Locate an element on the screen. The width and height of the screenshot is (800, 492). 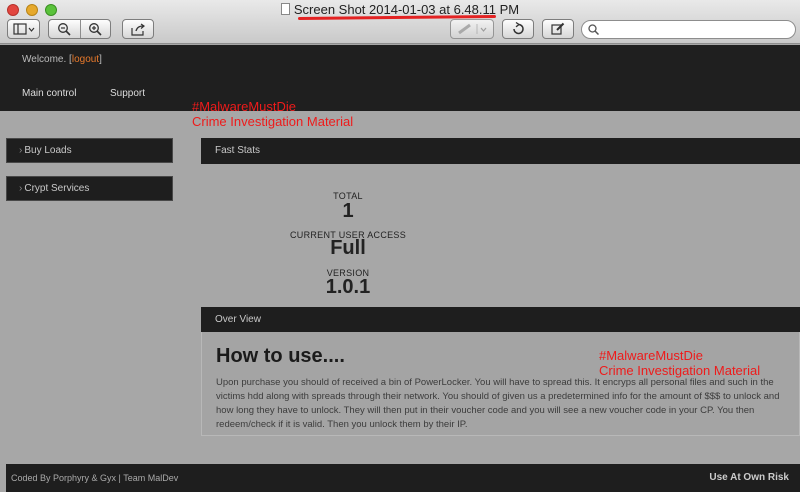
annotate-icon is located at coordinates (472, 29).